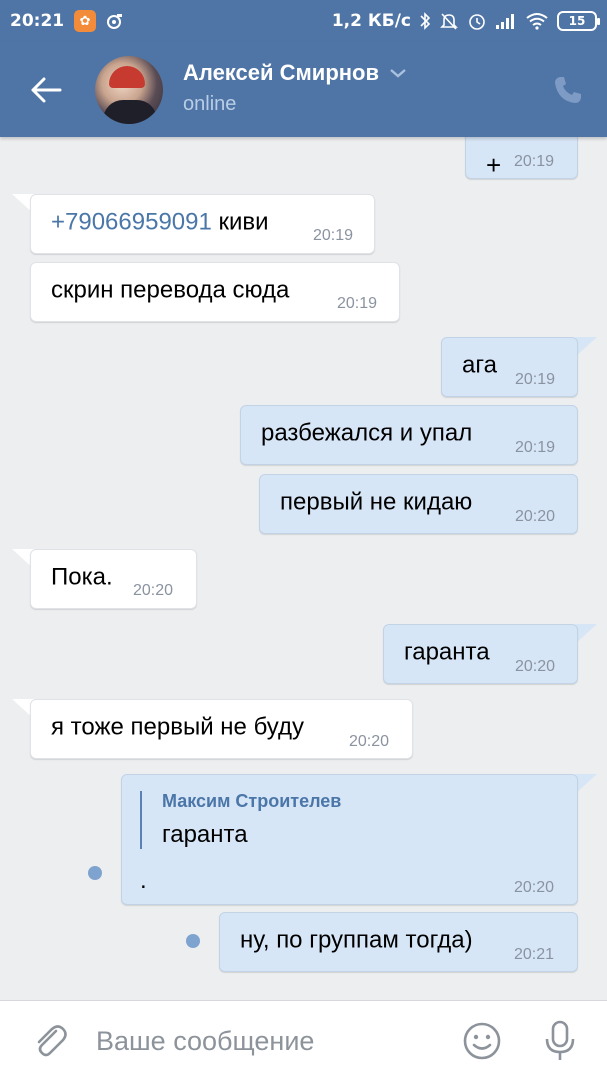  I want to click on back-button, so click(46, 90).